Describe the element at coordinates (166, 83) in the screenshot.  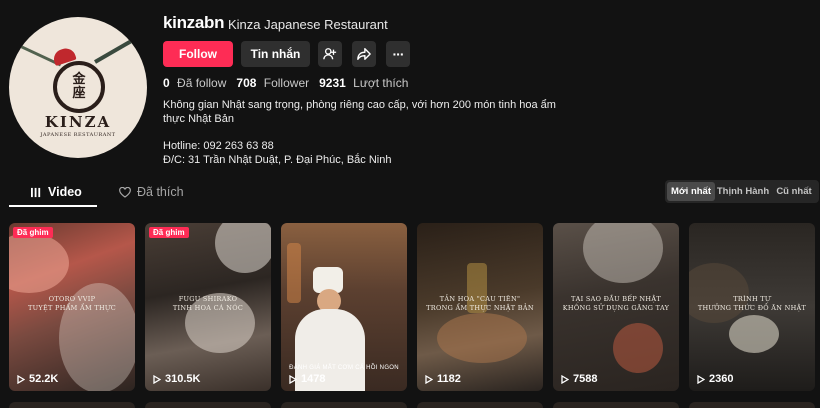
I see `following-count: 0` at that location.